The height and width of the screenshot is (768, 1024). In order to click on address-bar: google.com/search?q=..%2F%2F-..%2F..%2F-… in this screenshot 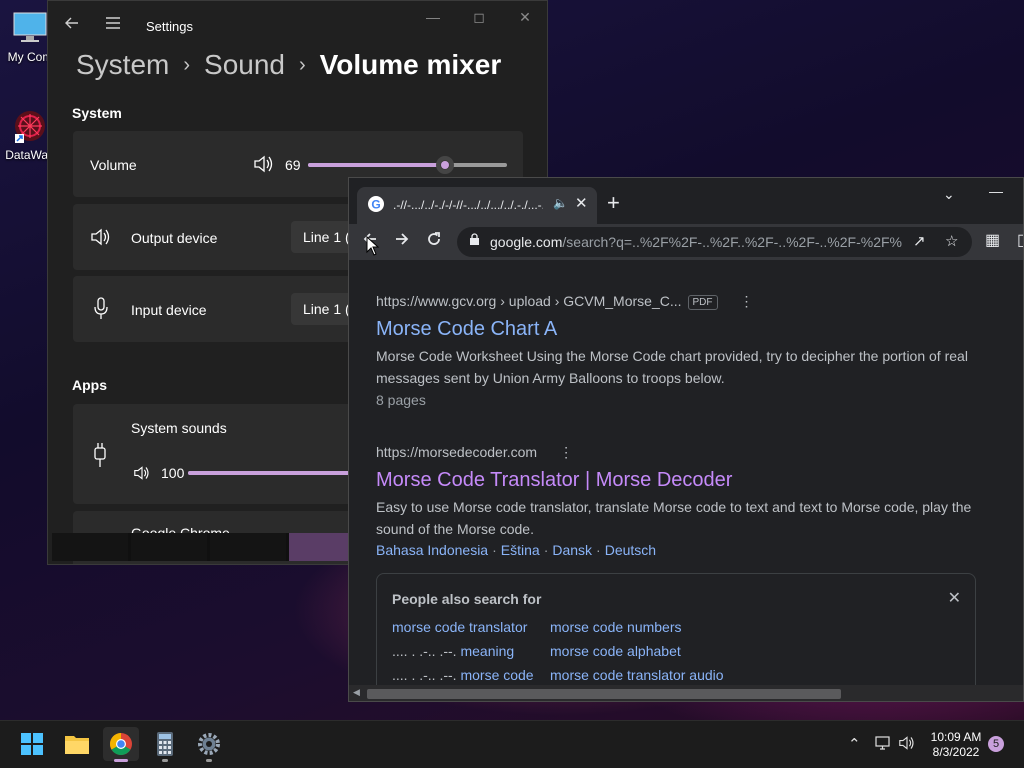, I will do `click(714, 242)`.